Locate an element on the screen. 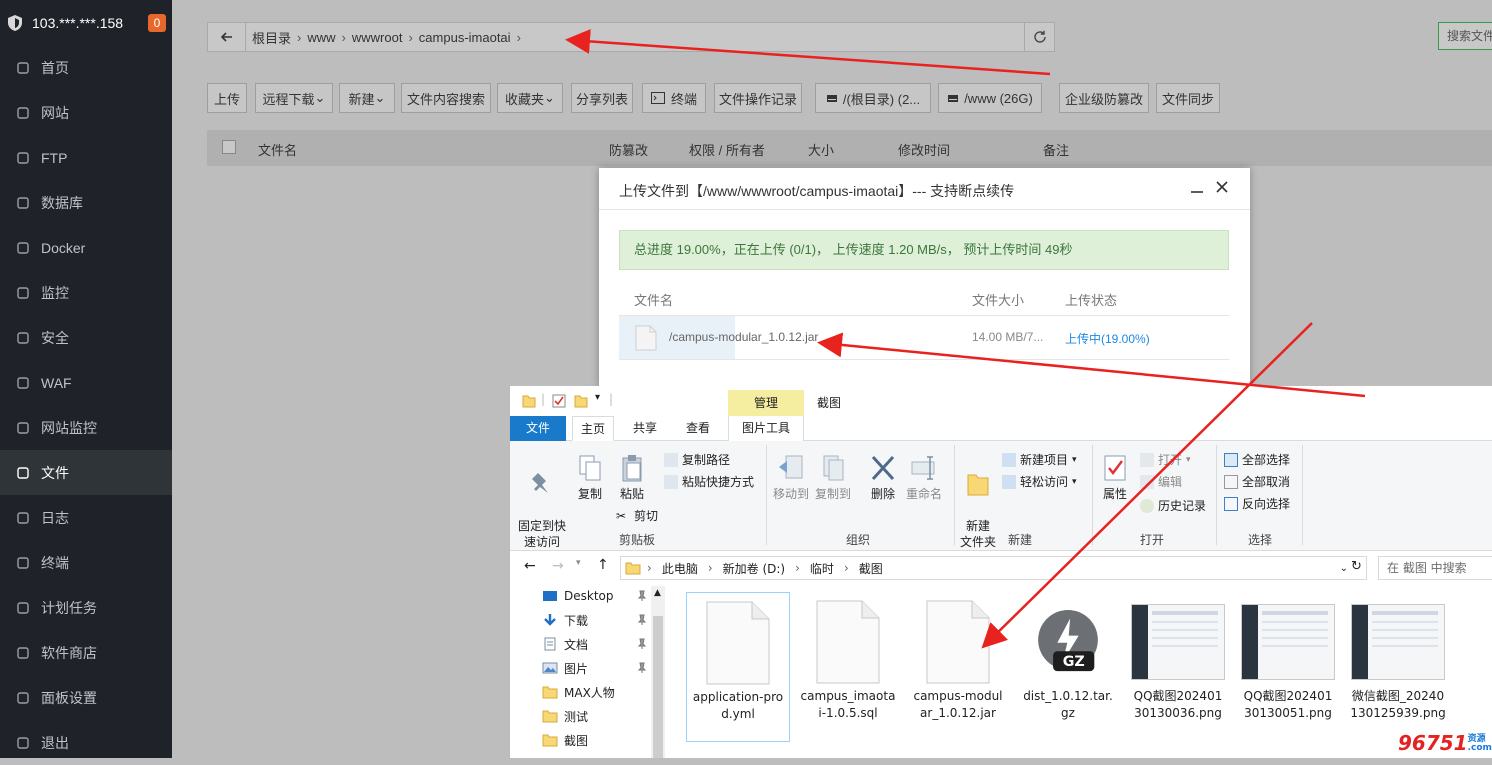 The image size is (1492, 765). content-search-button: 文件内容搜索 is located at coordinates (446, 98).